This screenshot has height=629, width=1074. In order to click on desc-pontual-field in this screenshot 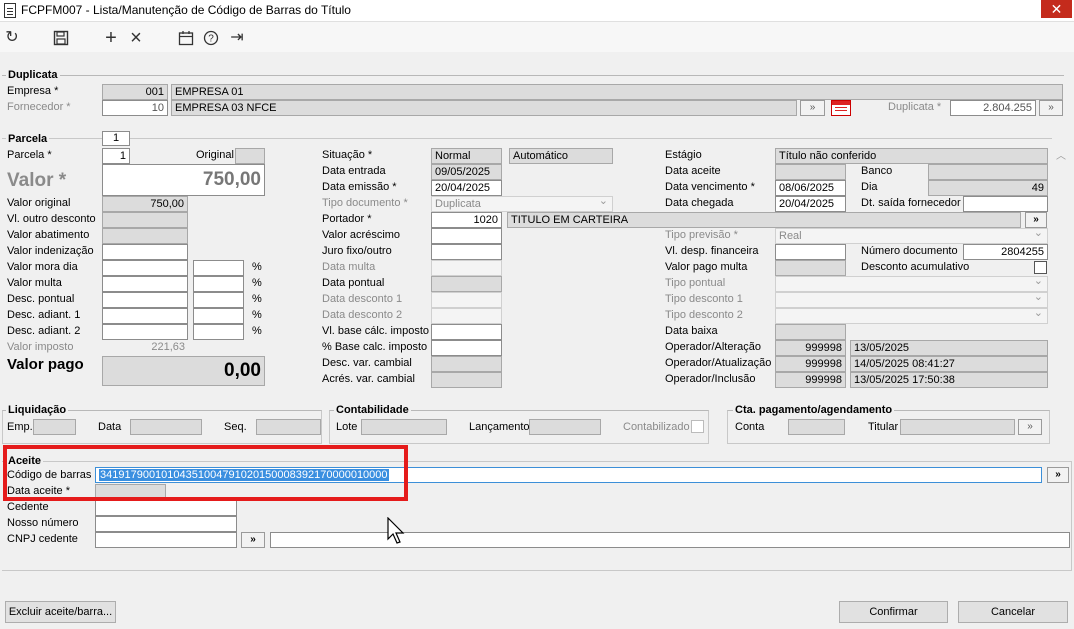, I will do `click(145, 300)`.